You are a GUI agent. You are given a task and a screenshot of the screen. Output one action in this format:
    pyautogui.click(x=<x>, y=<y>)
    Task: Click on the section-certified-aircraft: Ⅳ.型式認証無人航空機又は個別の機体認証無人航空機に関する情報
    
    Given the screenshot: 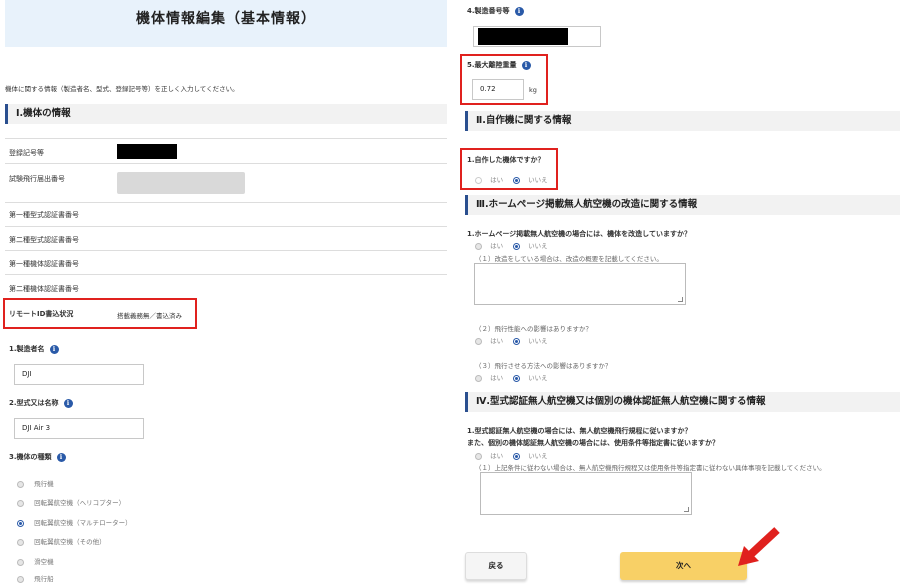 What is the action you would take?
    pyautogui.click(x=682, y=402)
    